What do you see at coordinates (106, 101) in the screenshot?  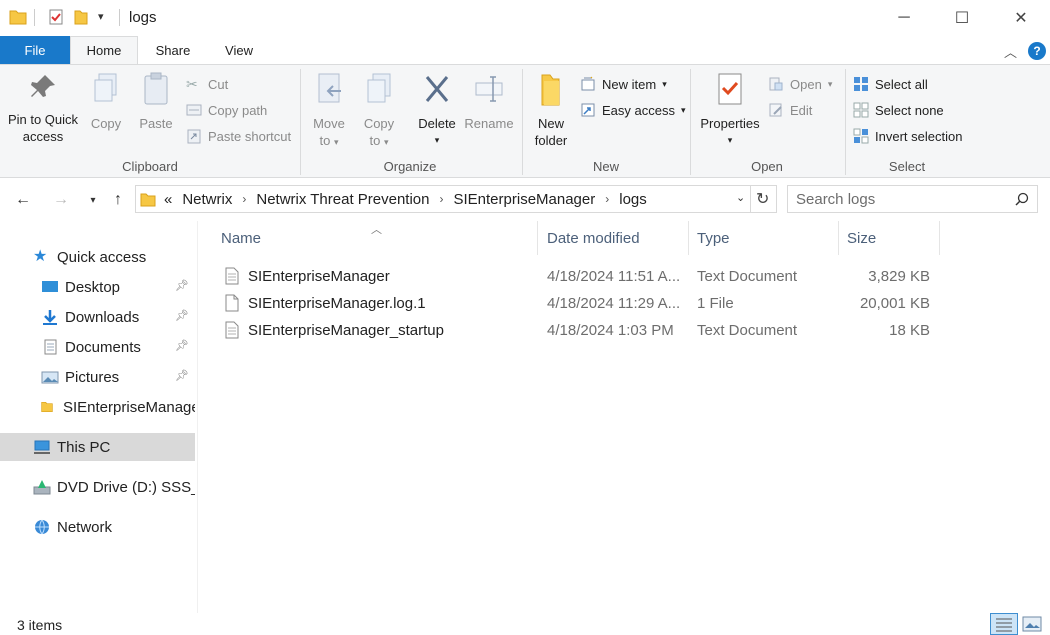 I see `copy-button: Copy` at bounding box center [106, 101].